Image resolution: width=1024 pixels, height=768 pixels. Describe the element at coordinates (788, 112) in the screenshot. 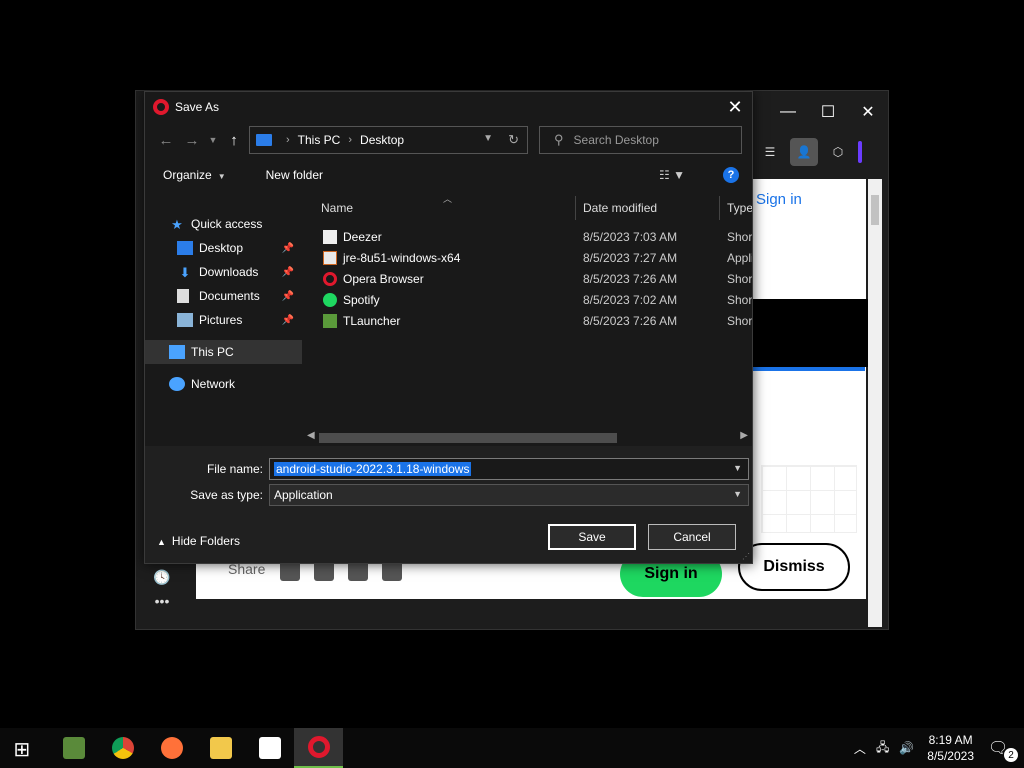

I see `minimize-icon: —` at that location.